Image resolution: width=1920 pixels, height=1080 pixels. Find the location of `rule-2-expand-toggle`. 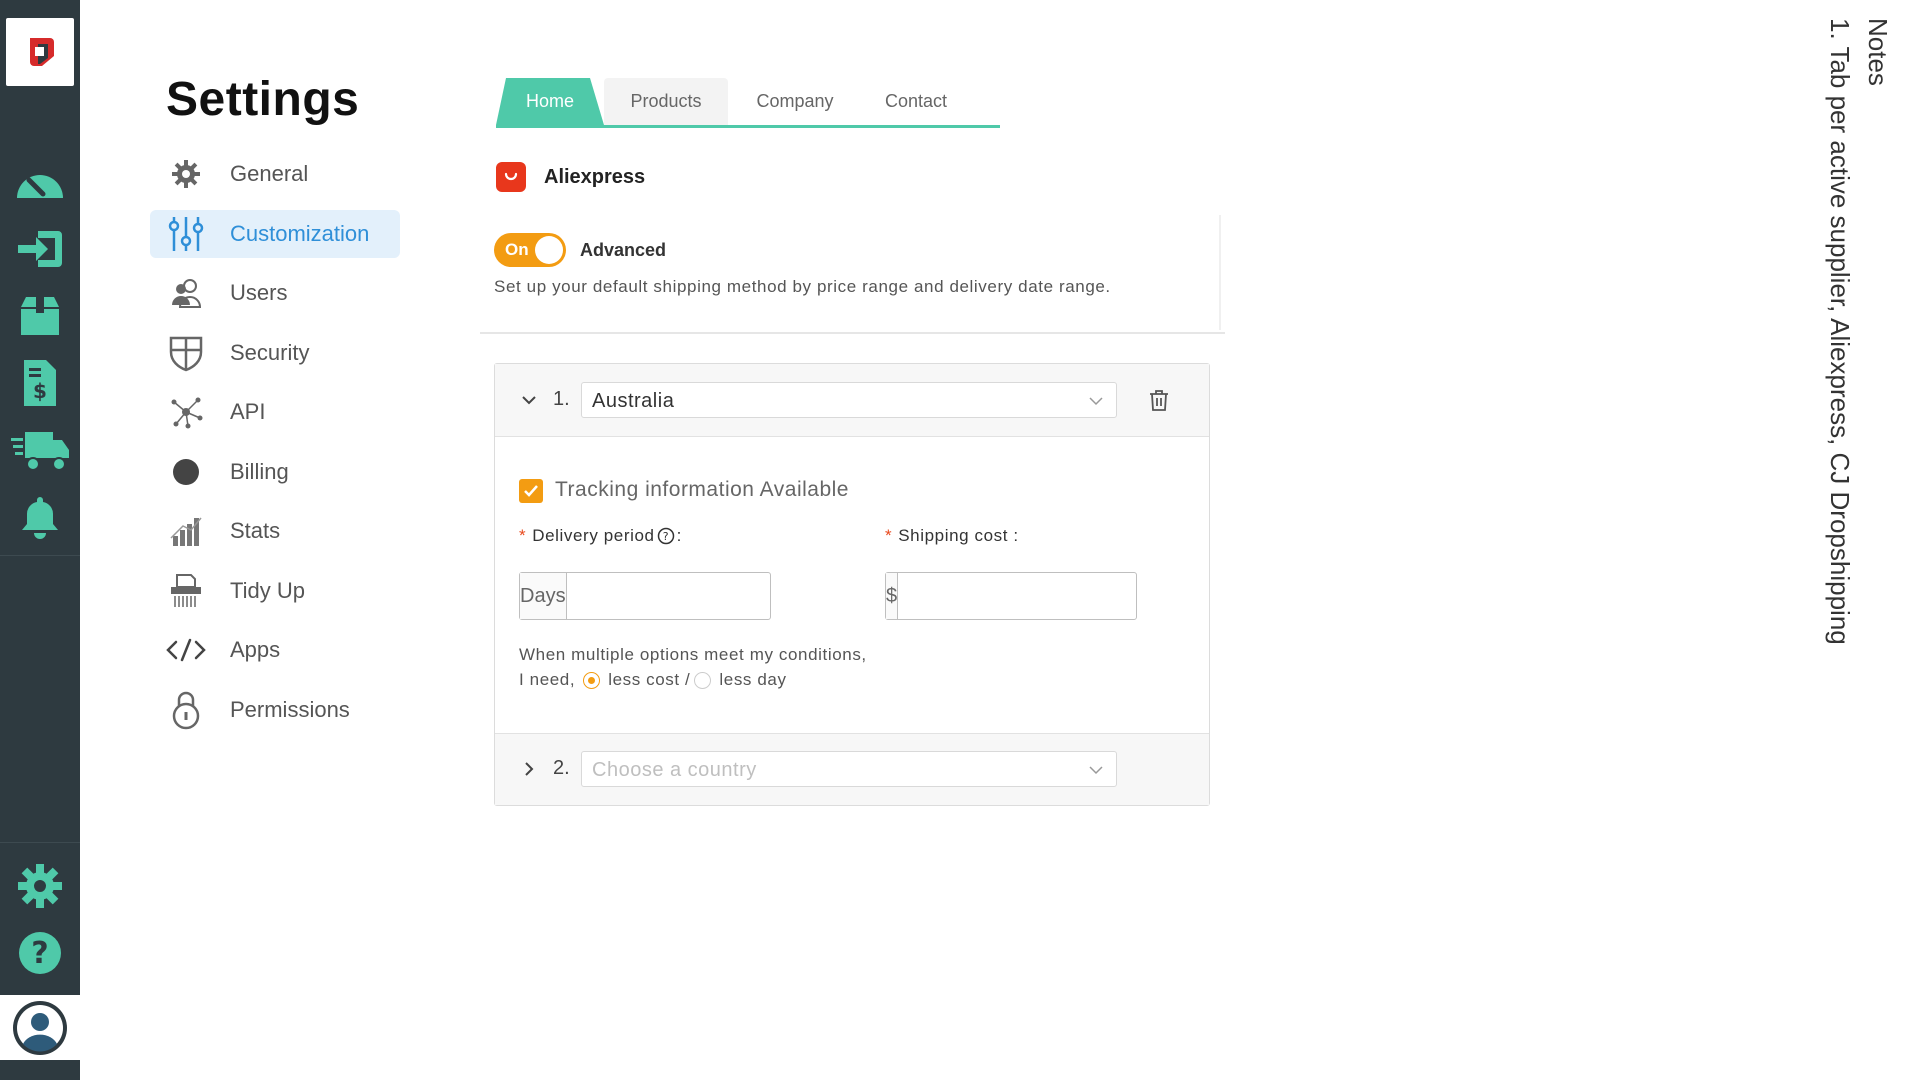

rule-2-expand-toggle is located at coordinates (529, 769).